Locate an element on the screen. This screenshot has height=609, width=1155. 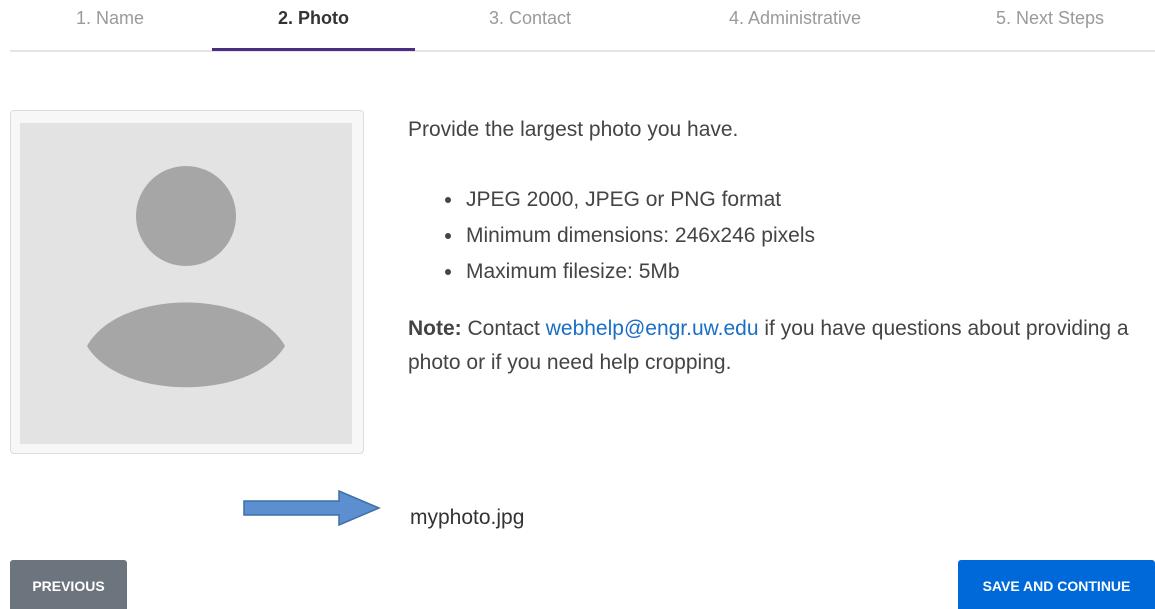
requirement-format: JPEG 2000, JPEG or PNG format is located at coordinates (806, 200).